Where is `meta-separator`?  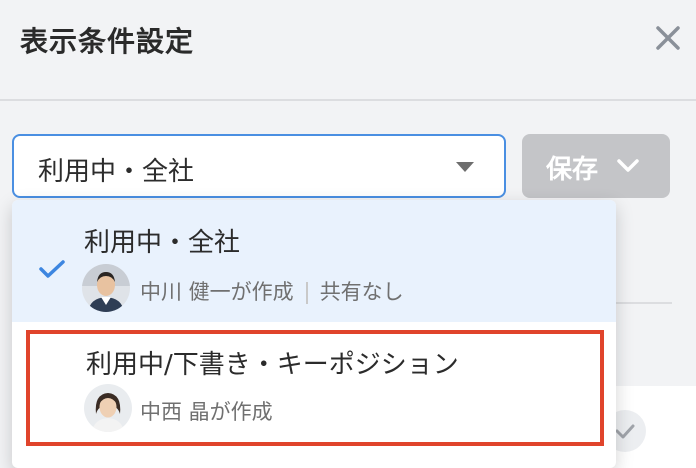 meta-separator is located at coordinates (306, 293).